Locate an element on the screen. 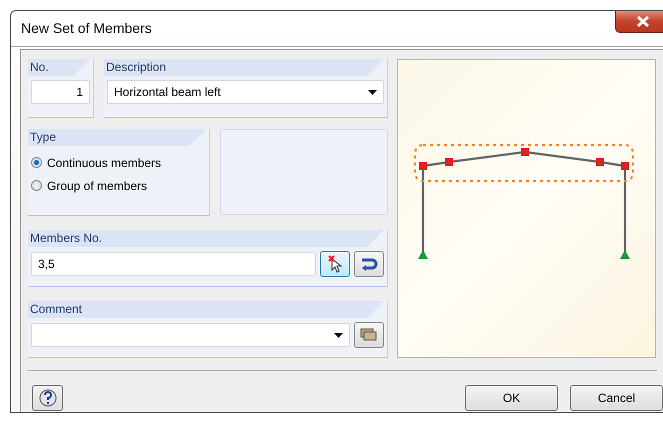  pick-pointer-button is located at coordinates (335, 264).